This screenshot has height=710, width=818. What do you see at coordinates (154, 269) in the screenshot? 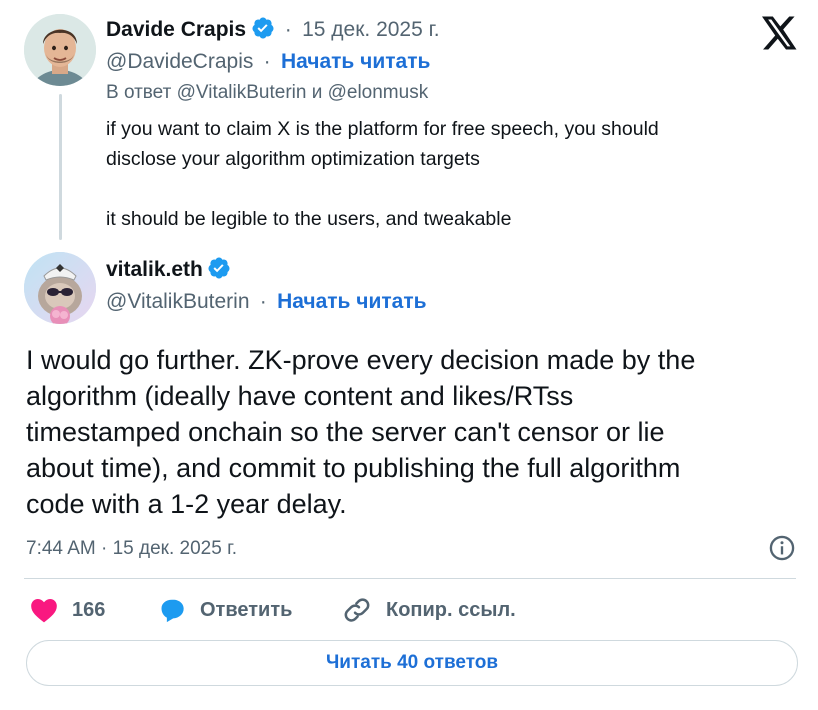
I see `main-author-name: vitalik.eth` at bounding box center [154, 269].